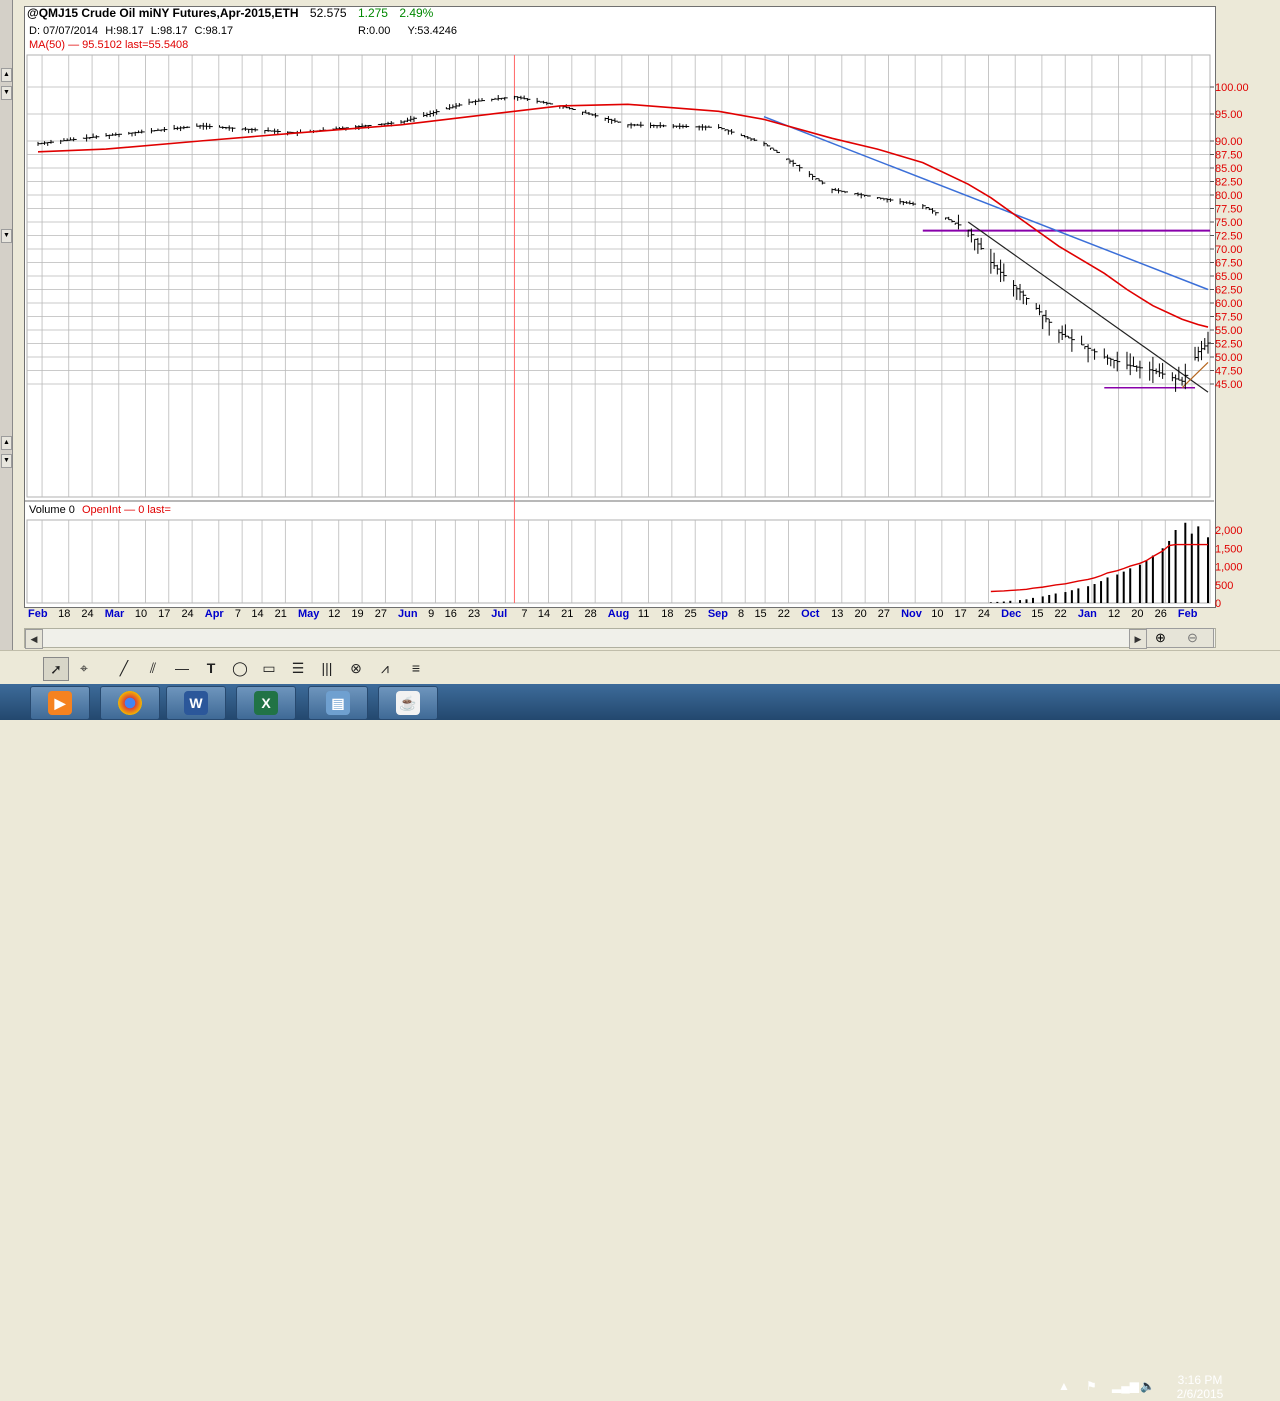 The width and height of the screenshot is (1280, 1401). What do you see at coordinates (567, 614) in the screenshot?
I see `date-tick-label-22: 21` at bounding box center [567, 614].